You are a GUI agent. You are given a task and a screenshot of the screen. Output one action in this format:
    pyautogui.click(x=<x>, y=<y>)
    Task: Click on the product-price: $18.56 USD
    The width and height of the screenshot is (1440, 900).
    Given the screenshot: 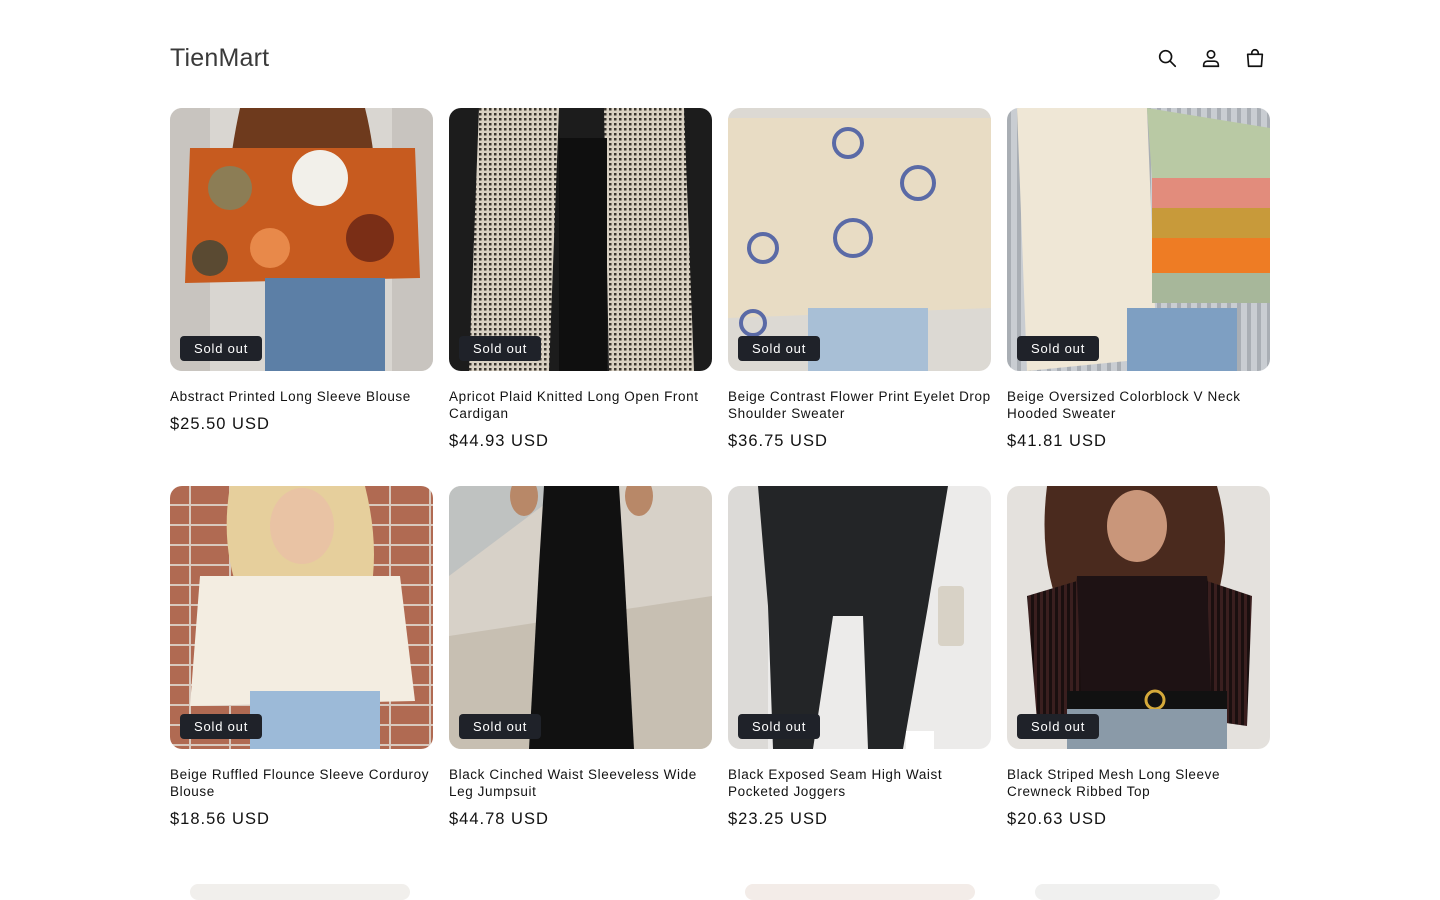 What is the action you would take?
    pyautogui.click(x=220, y=819)
    